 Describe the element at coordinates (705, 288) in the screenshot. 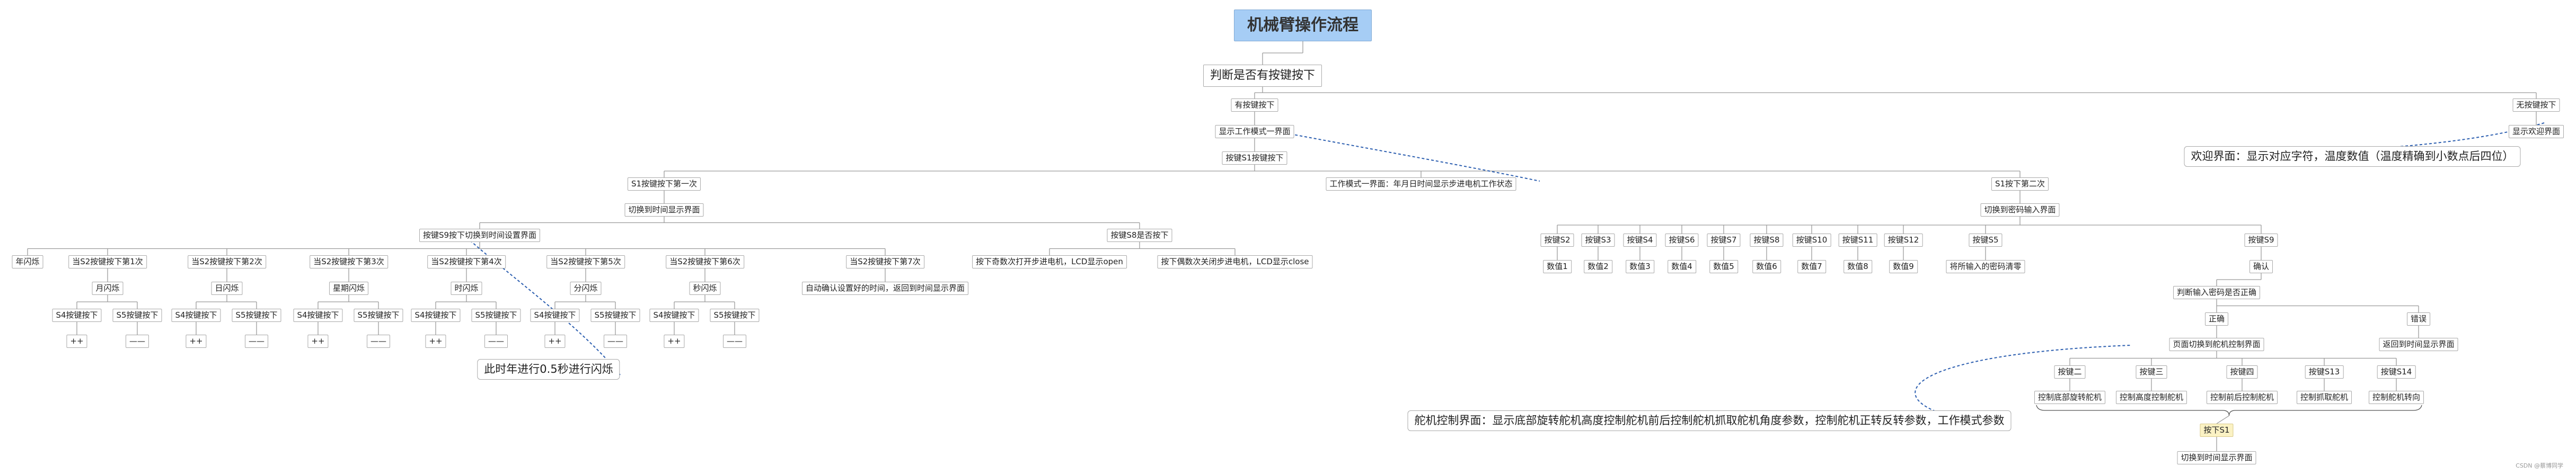

I see `s2-group-6-field: 秒闪烁` at that location.